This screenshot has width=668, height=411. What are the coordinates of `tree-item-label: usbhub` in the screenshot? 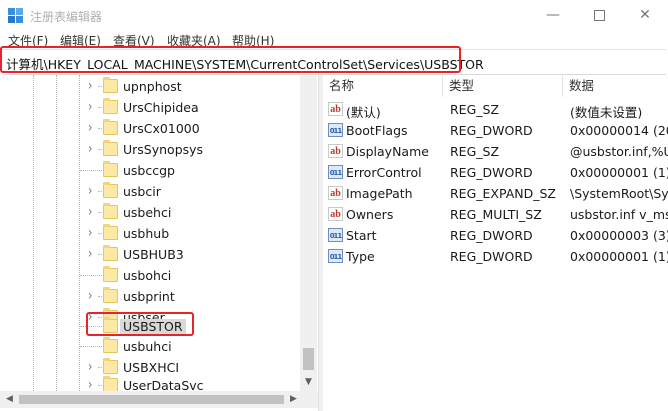 It's located at (146, 233).